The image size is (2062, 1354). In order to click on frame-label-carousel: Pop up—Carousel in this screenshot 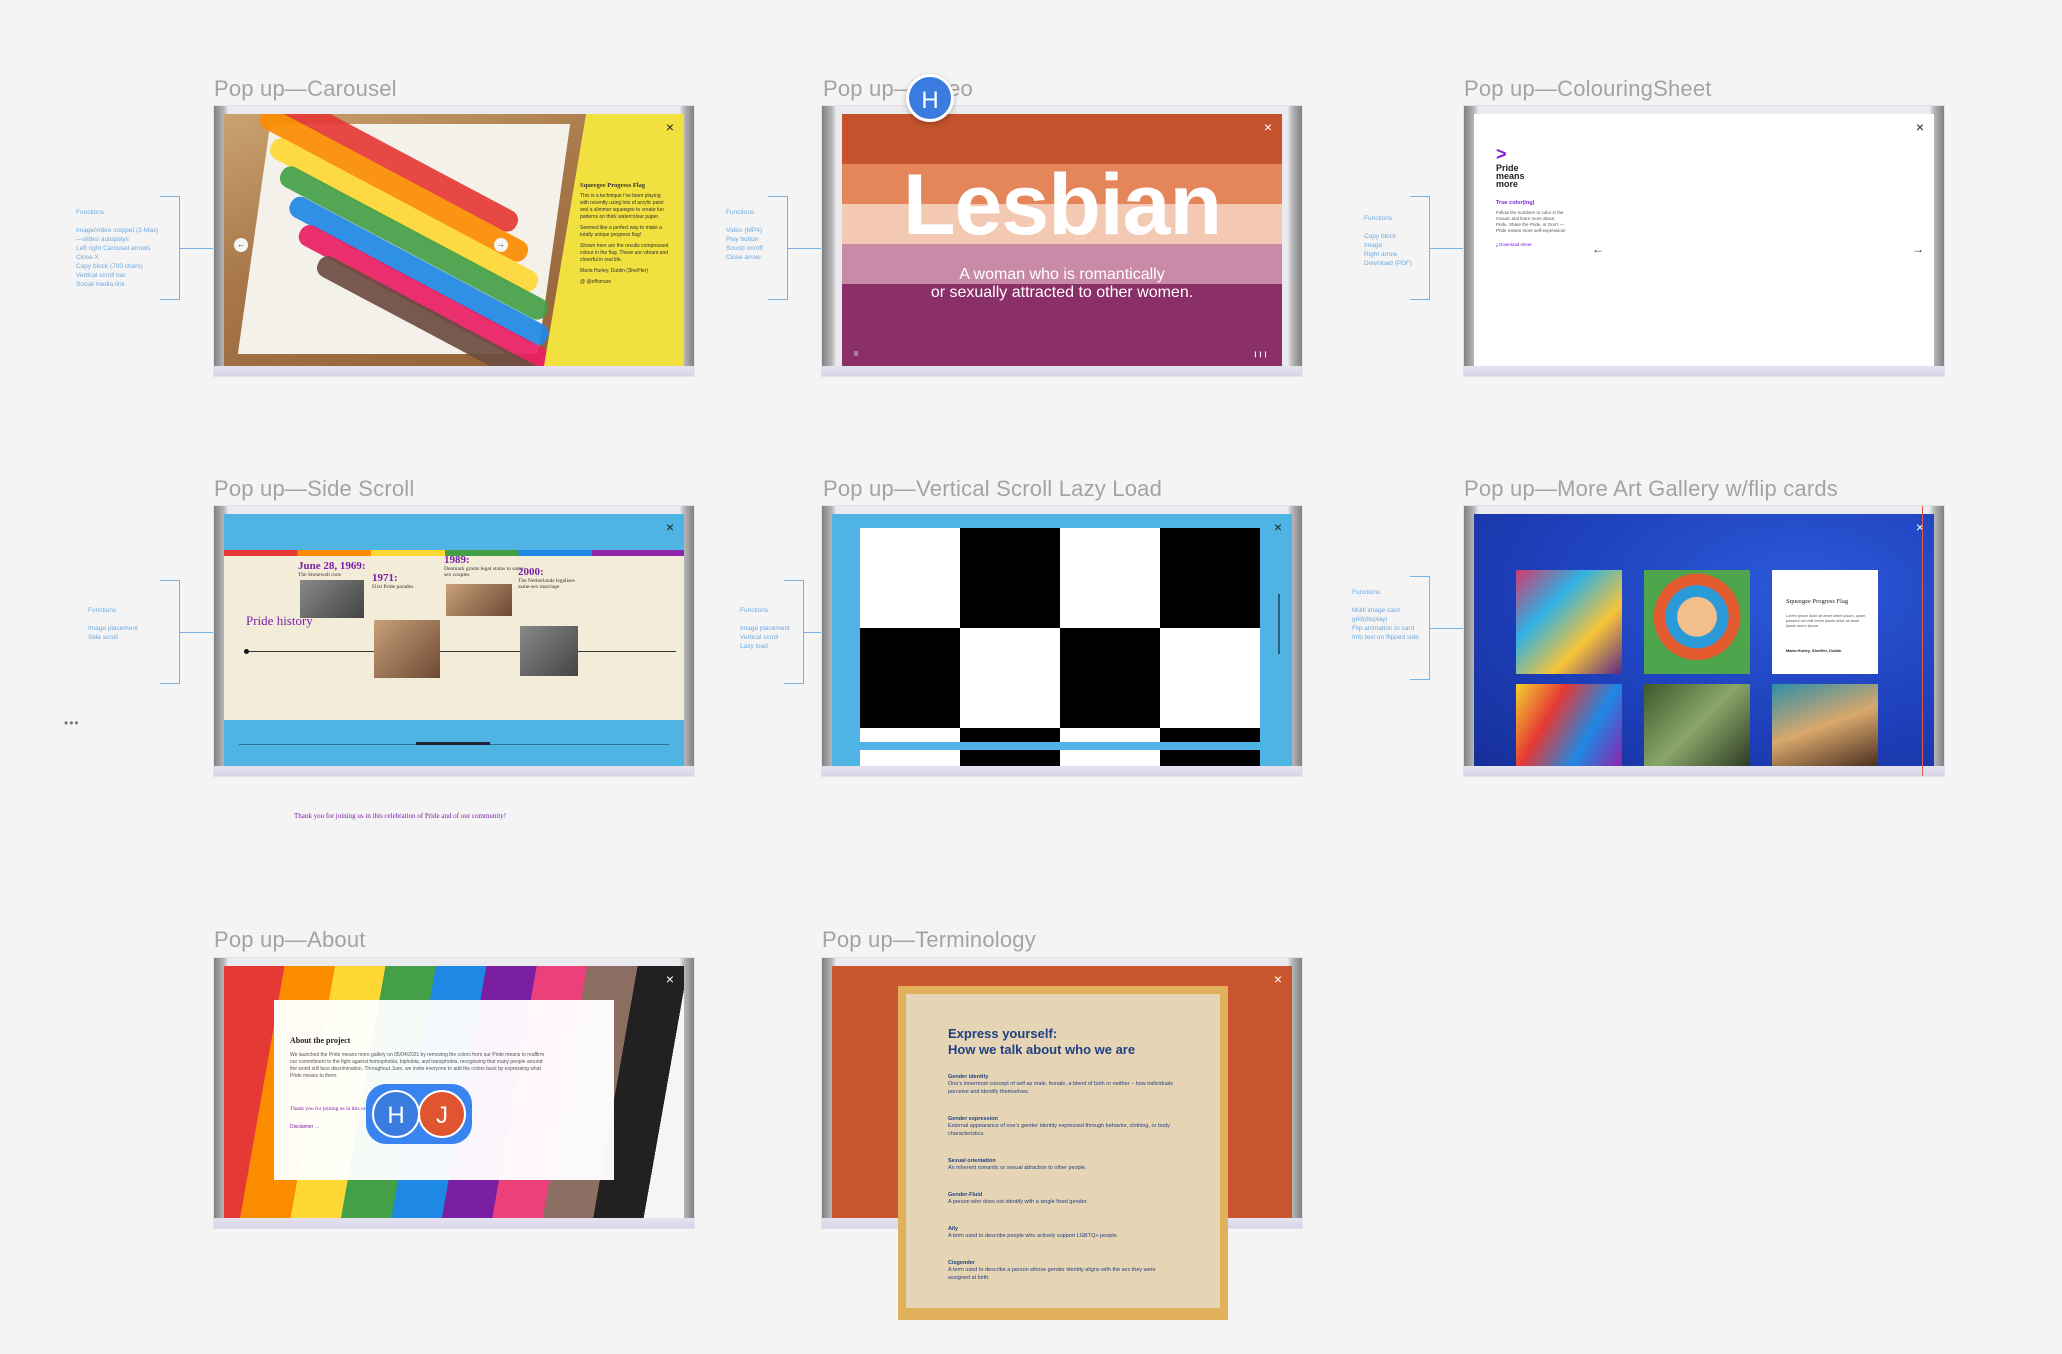, I will do `click(305, 89)`.